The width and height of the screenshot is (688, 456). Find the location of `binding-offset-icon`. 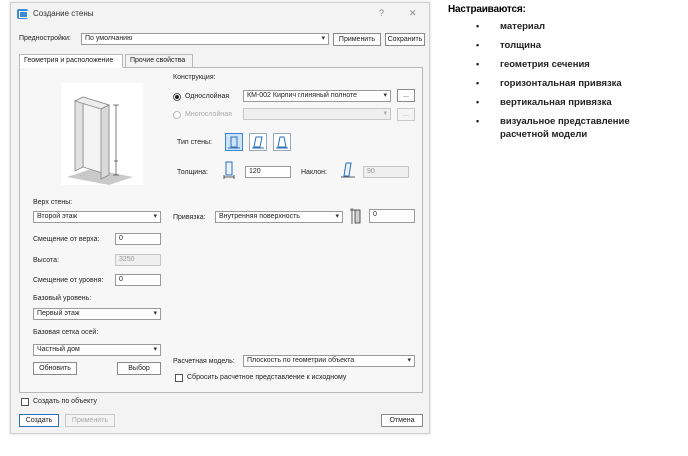

binding-offset-icon is located at coordinates (357, 217).